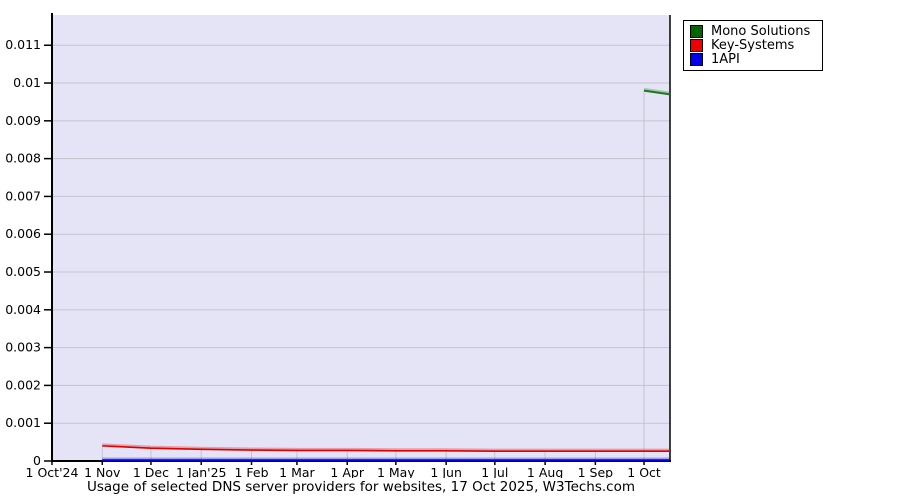 The width and height of the screenshot is (900, 500). What do you see at coordinates (23, 347) in the screenshot?
I see `y-tick-label: 0.003` at bounding box center [23, 347].